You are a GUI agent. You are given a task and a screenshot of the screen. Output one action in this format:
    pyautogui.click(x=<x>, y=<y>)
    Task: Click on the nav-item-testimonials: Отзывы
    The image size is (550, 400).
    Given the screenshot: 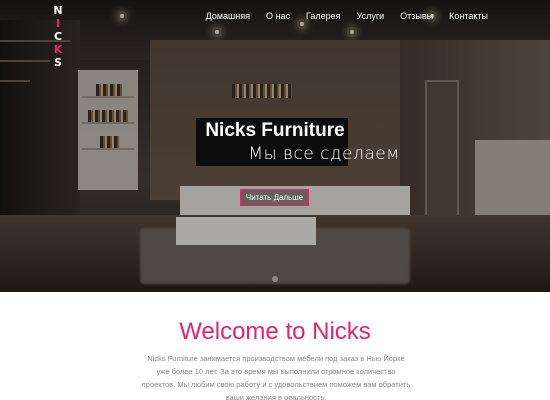 What is the action you would take?
    pyautogui.click(x=416, y=16)
    